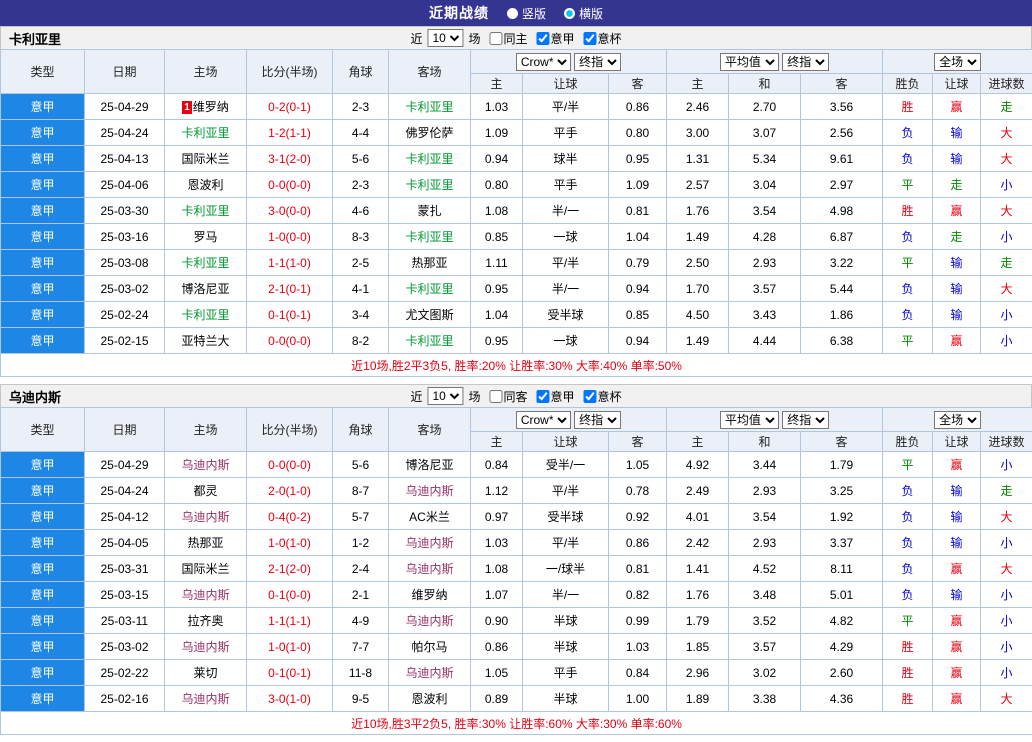  I want to click on sub-header: 客, so click(842, 84).